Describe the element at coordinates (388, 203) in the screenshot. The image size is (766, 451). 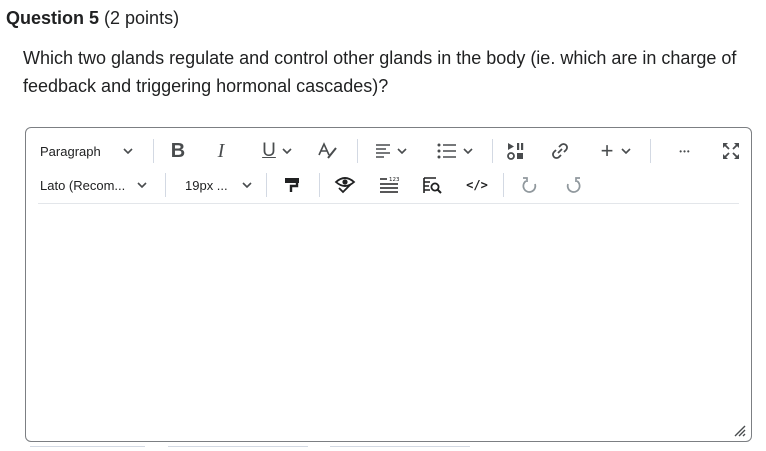
I see `toolbar-divider` at that location.